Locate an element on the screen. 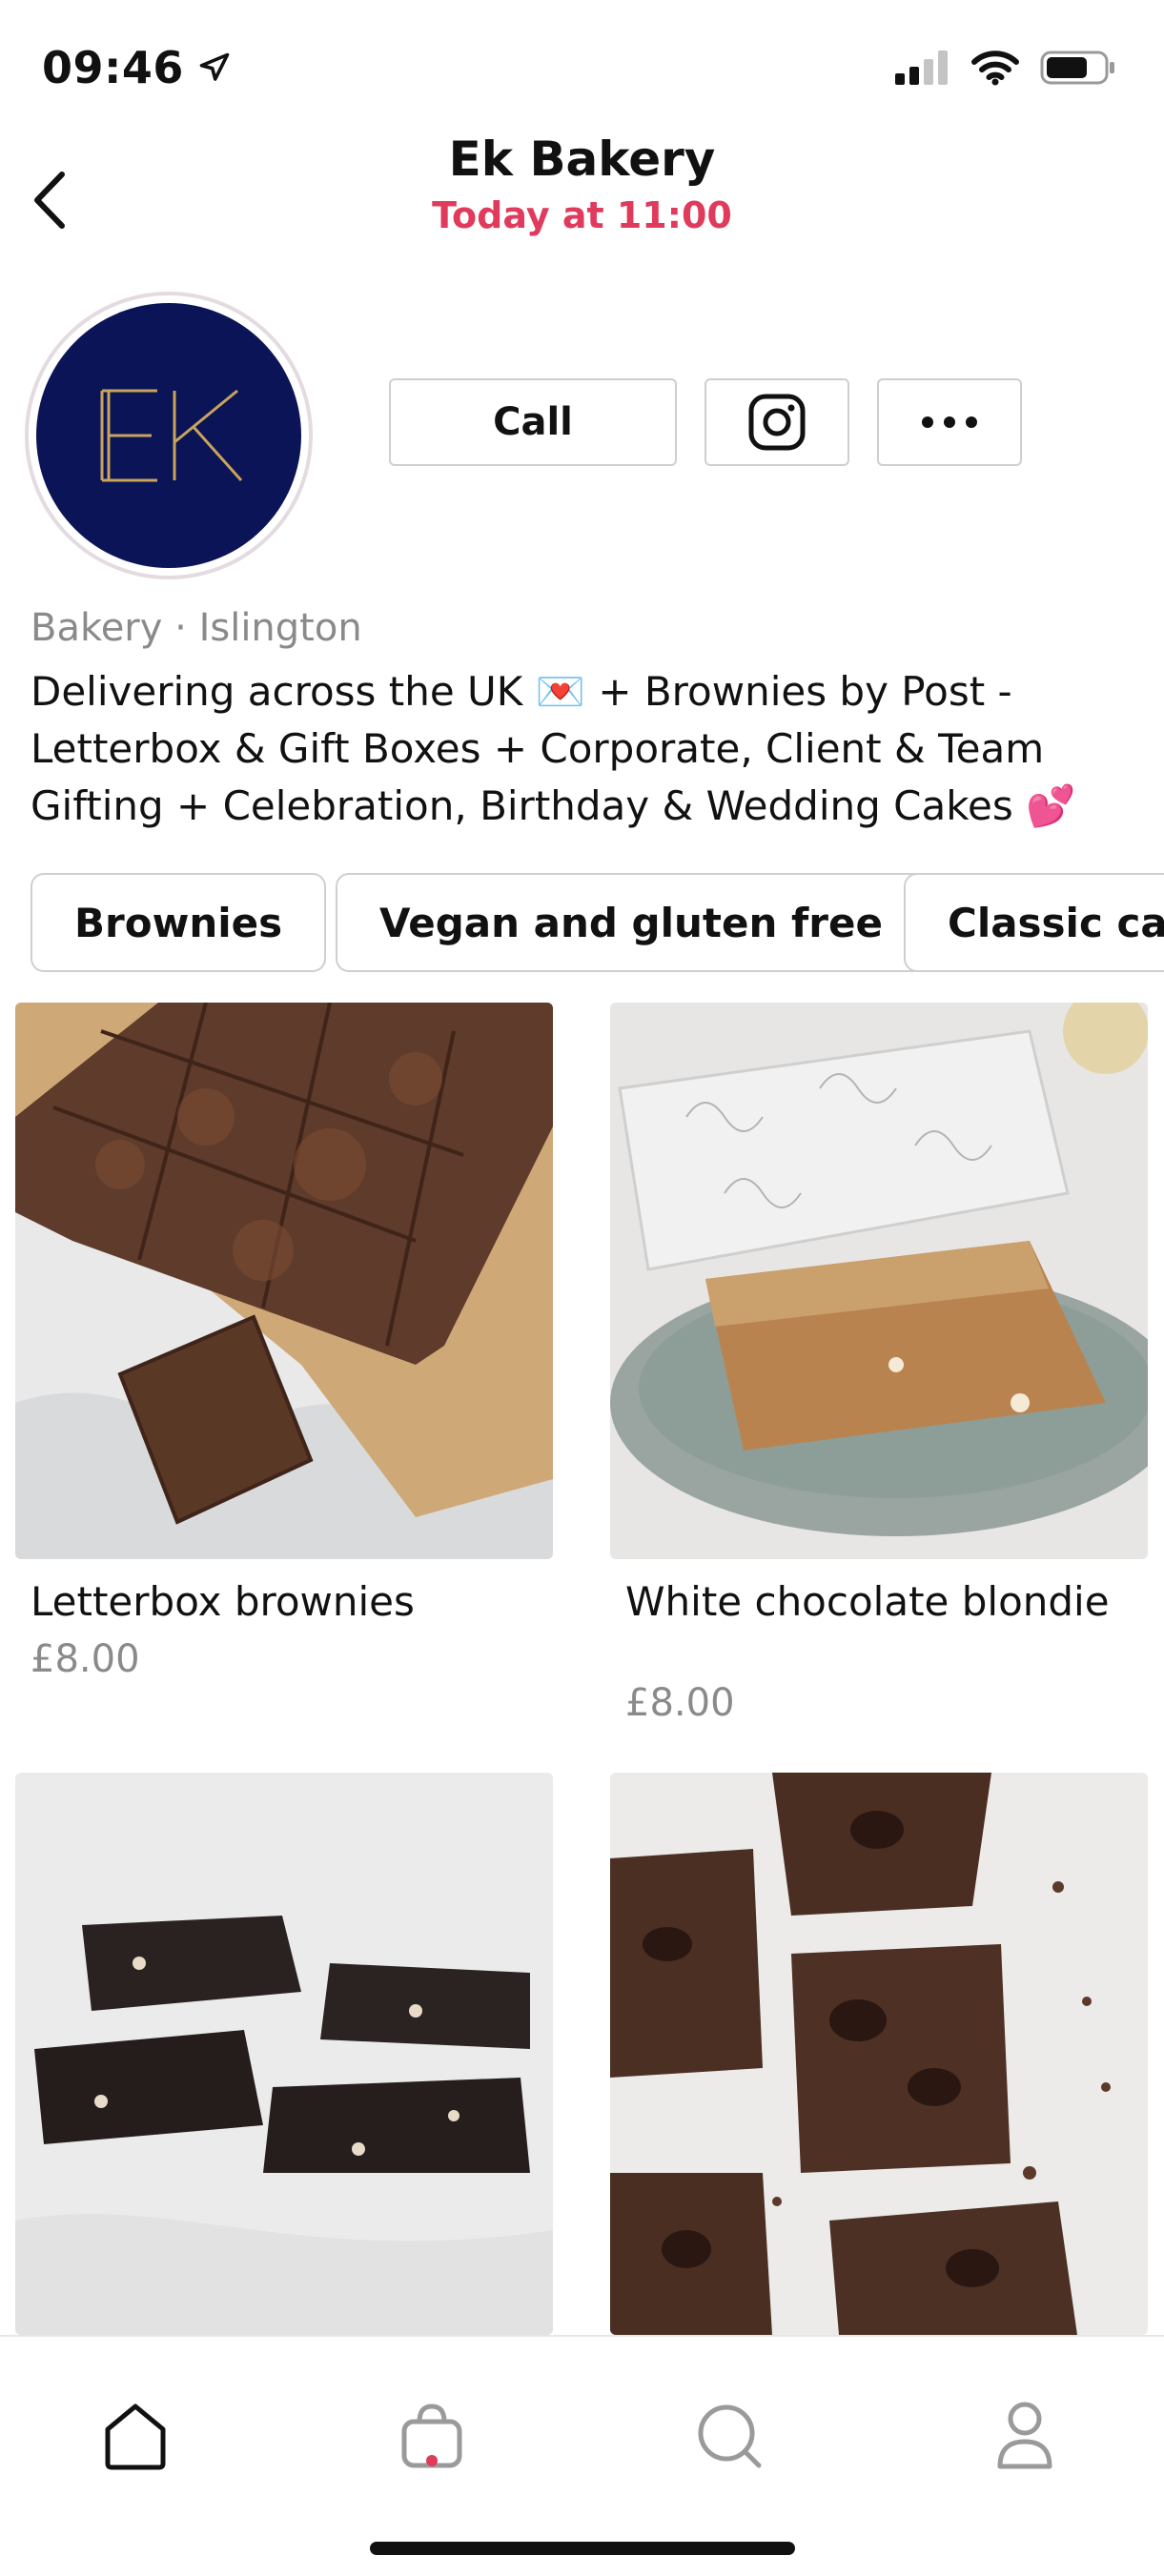 The width and height of the screenshot is (1164, 2576). instagram-icon is located at coordinates (777, 422).